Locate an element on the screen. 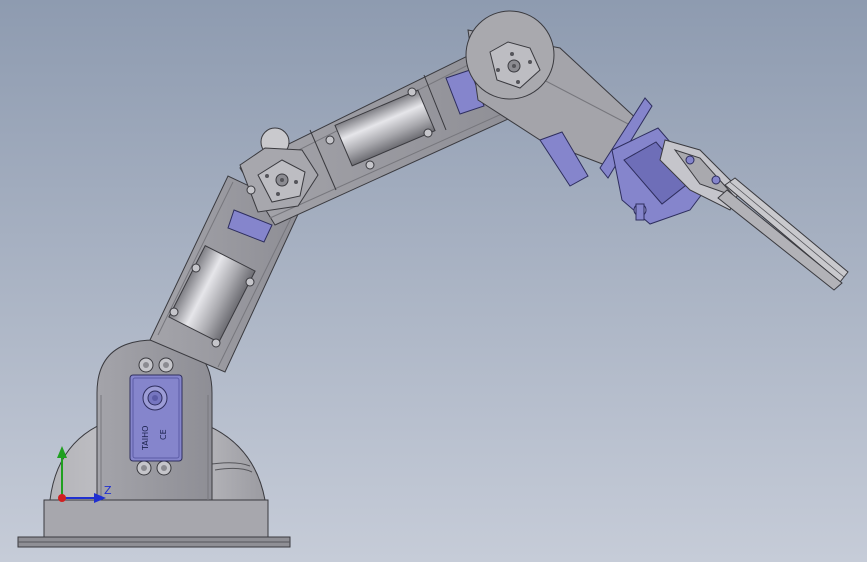 This screenshot has width=867, height=562. wrist-joint is located at coordinates (510, 55).